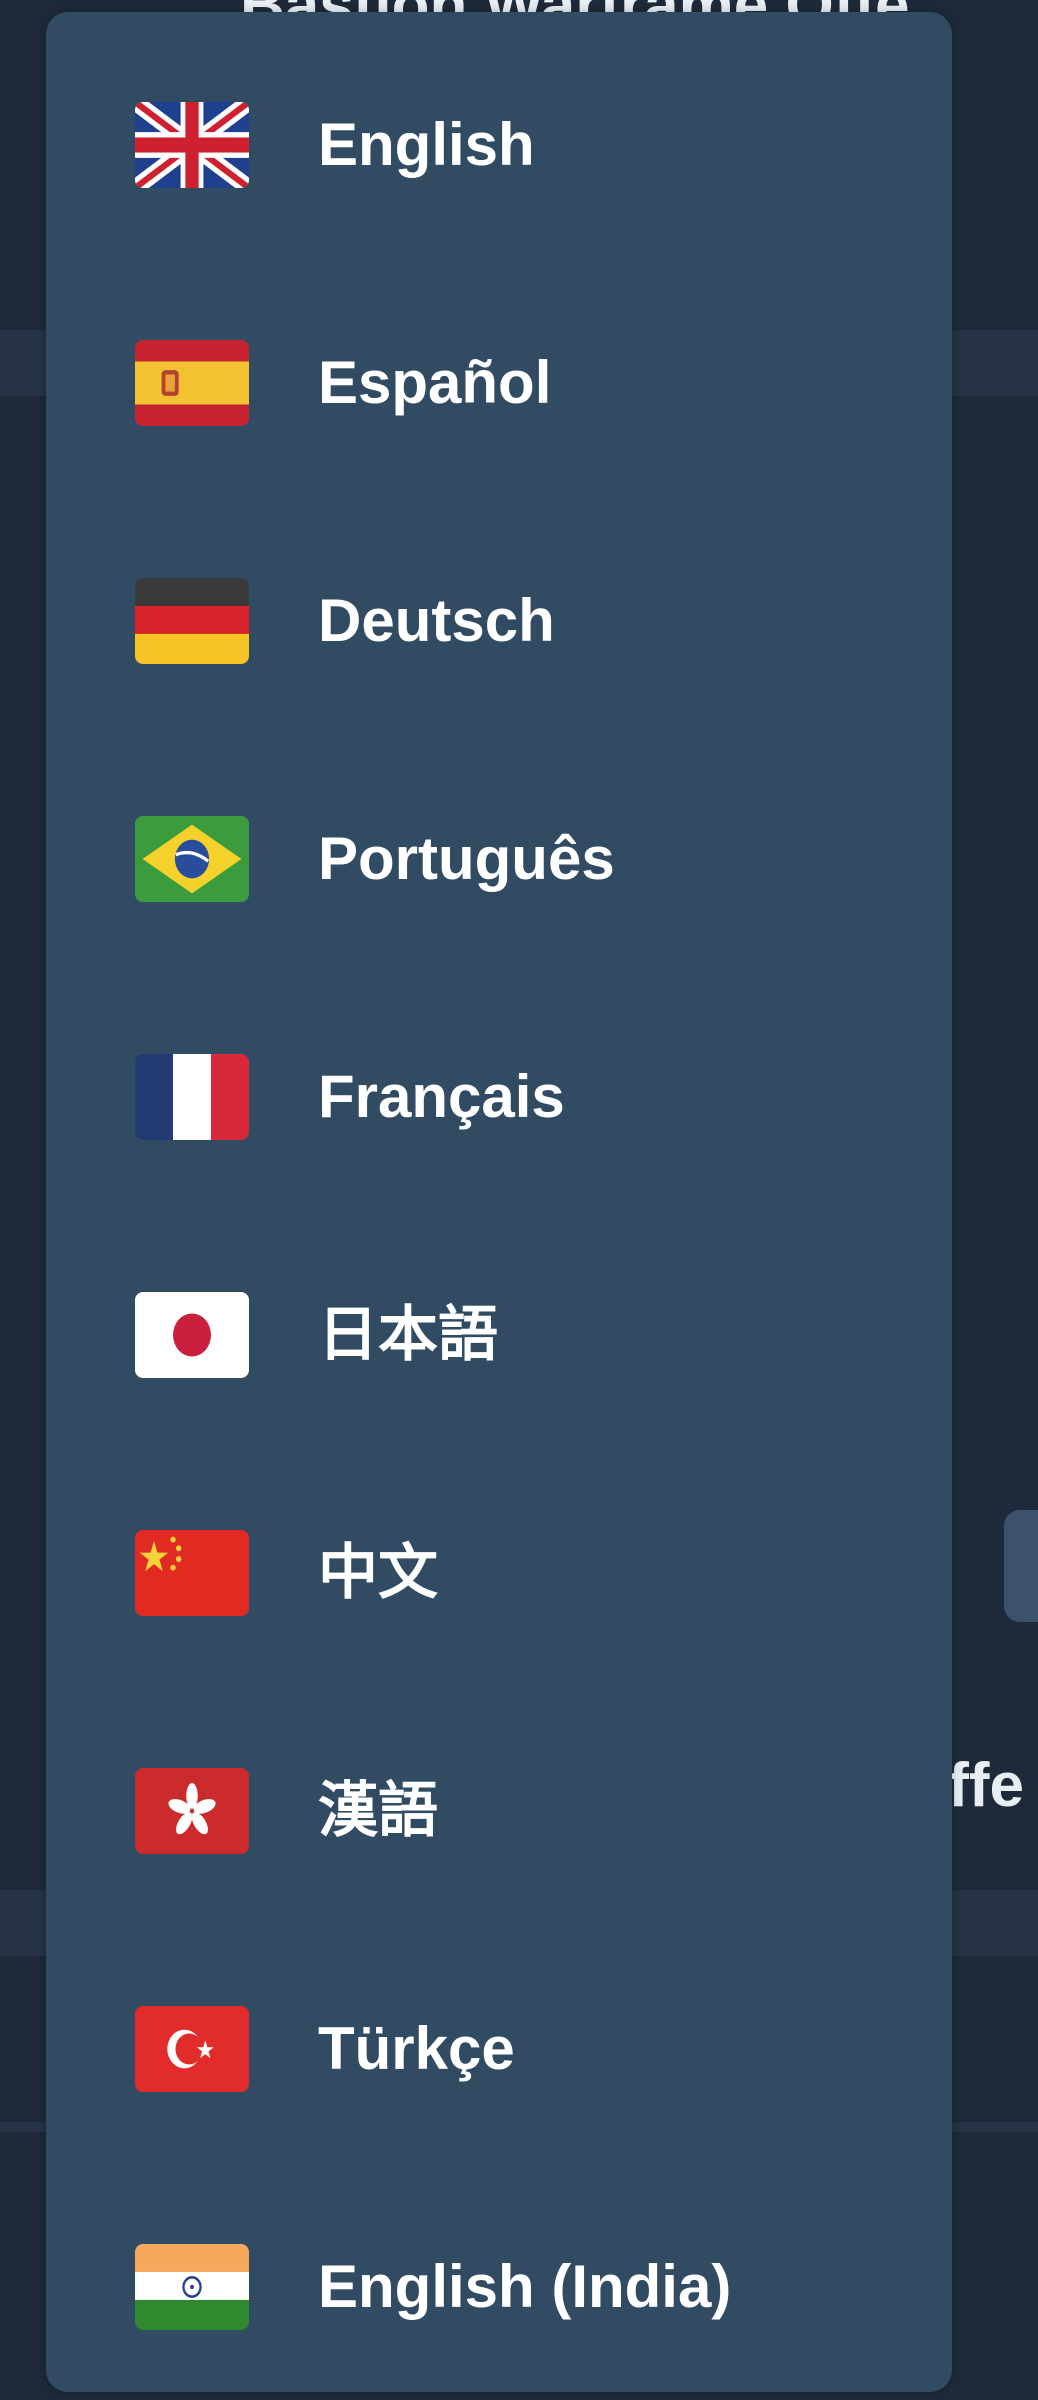 The width and height of the screenshot is (1038, 2400). Describe the element at coordinates (426, 144) in the screenshot. I see `language-label: English` at that location.